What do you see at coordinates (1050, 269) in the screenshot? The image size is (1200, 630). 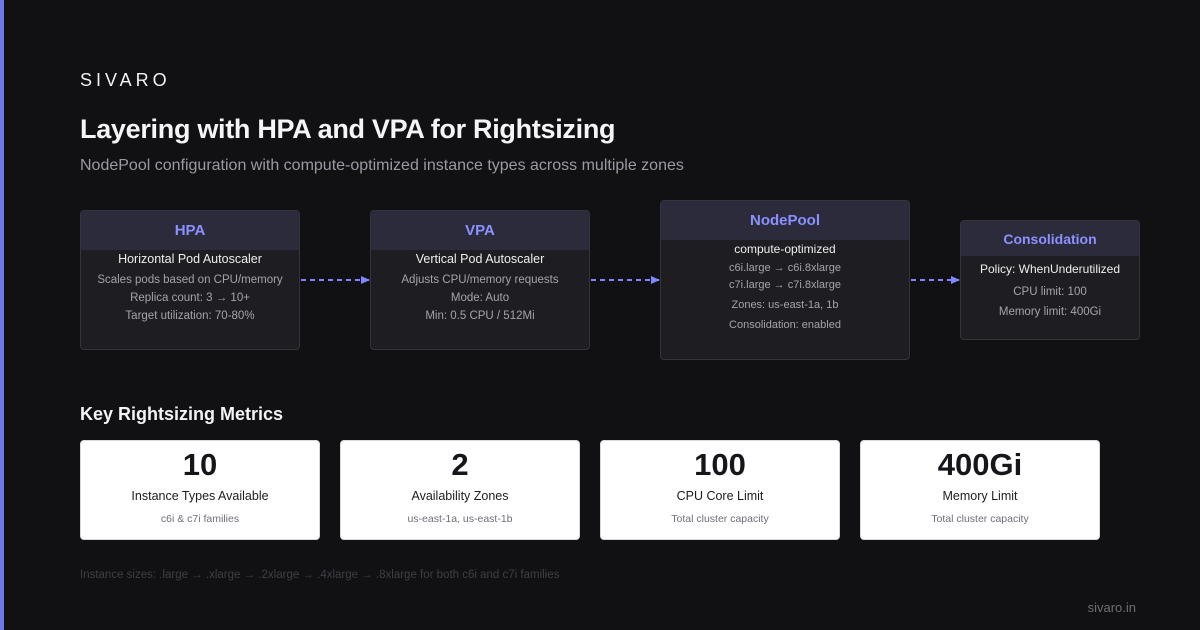 I see `consolidation-card-subtitle: Policy: WhenUnderutilized` at bounding box center [1050, 269].